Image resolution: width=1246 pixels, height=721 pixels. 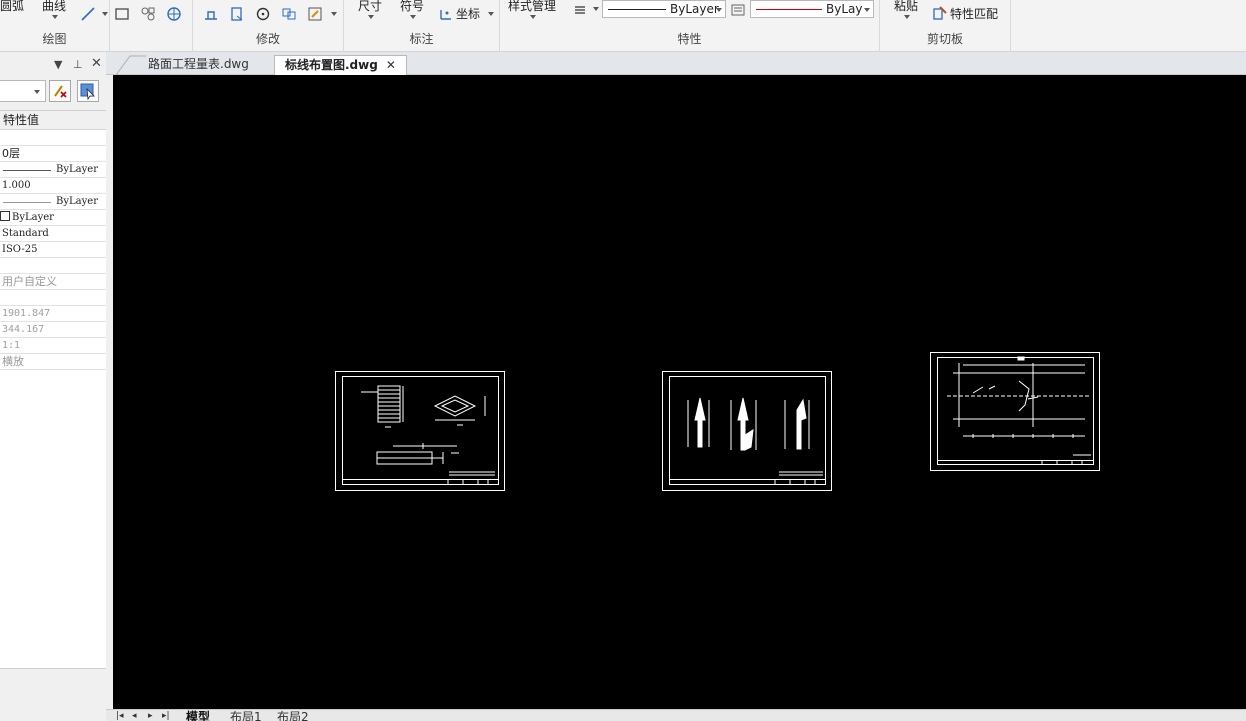 I want to click on tab-marking-layout: 标线布置图.dwg ✕, so click(x=340, y=65).